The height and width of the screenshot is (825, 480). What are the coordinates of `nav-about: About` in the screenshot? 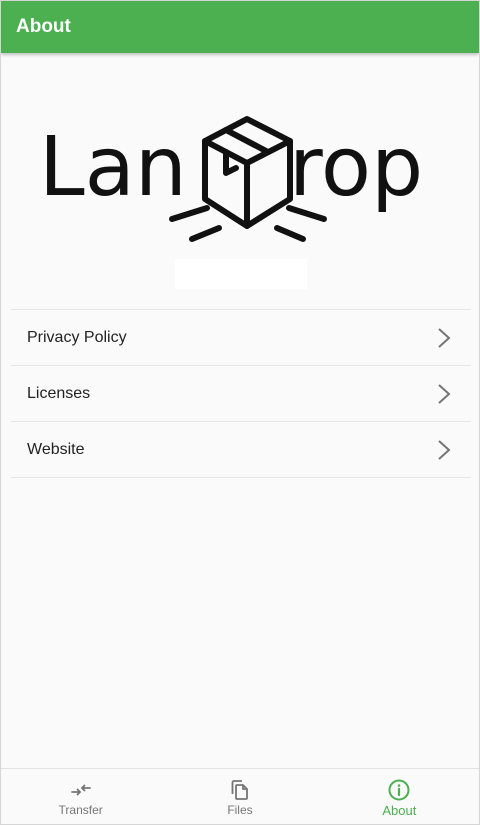 It's located at (399, 796).